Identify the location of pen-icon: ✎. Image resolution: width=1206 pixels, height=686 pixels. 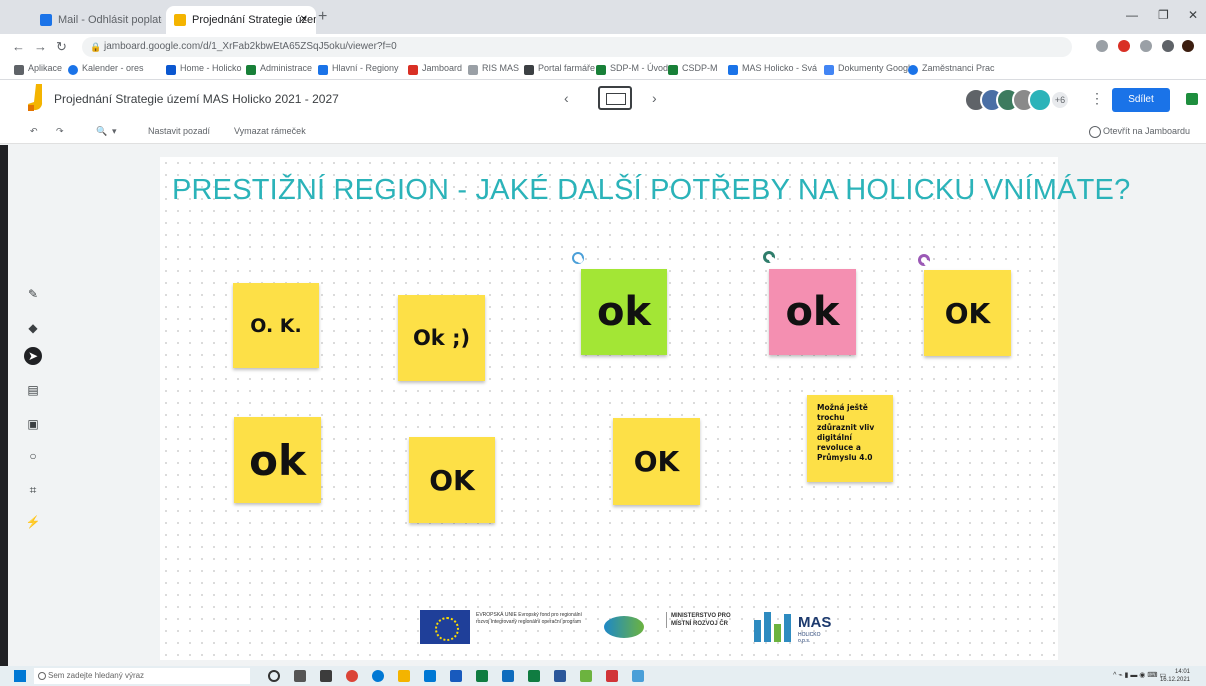
(33, 294).